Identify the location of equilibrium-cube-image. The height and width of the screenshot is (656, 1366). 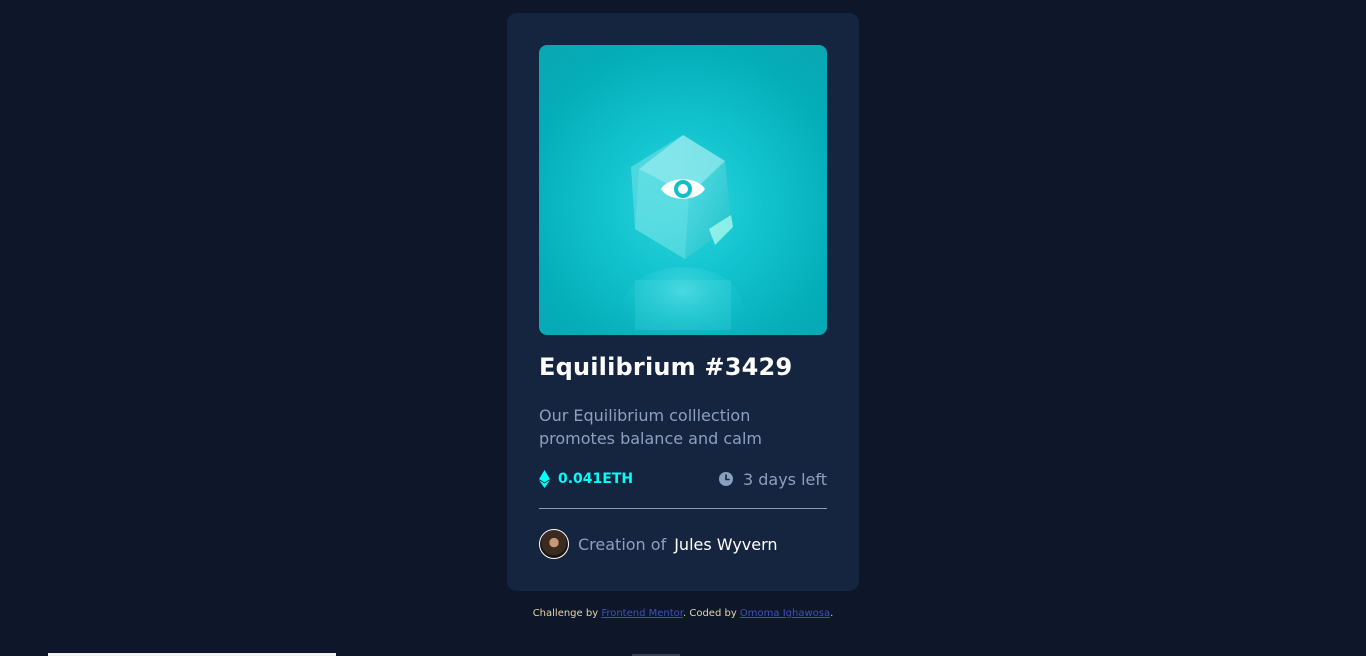
(683, 235).